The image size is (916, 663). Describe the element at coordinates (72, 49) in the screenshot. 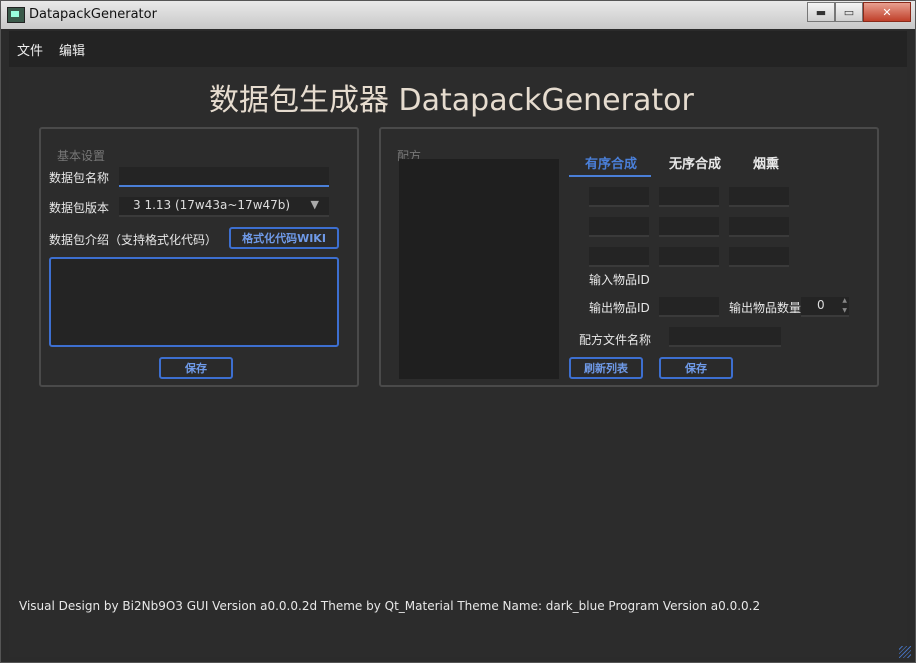

I see `menu-edit: 编辑` at that location.